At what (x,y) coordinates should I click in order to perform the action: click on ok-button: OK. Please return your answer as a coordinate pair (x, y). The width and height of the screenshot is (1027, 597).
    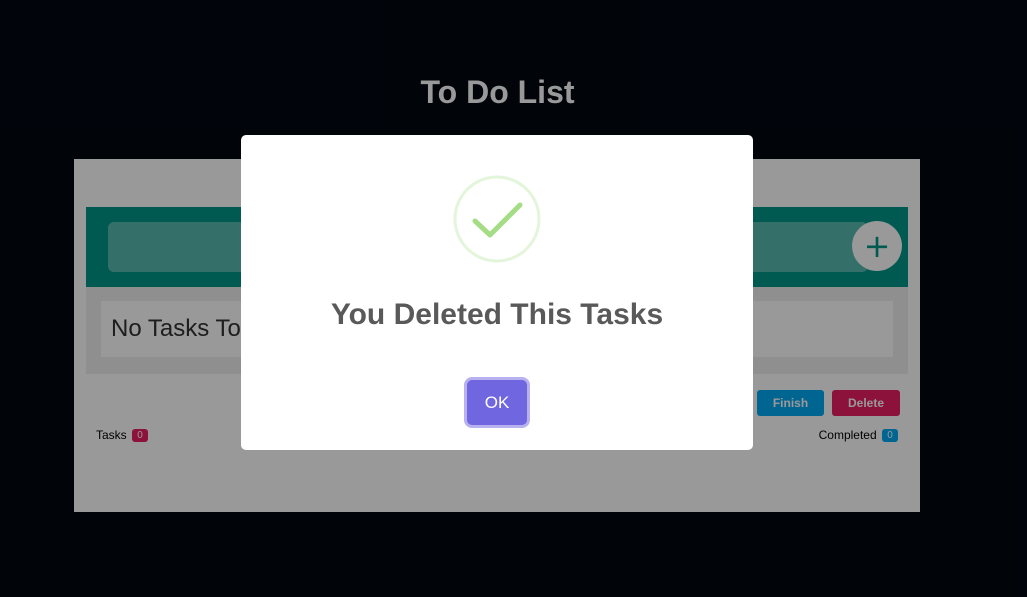
    Looking at the image, I should click on (497, 402).